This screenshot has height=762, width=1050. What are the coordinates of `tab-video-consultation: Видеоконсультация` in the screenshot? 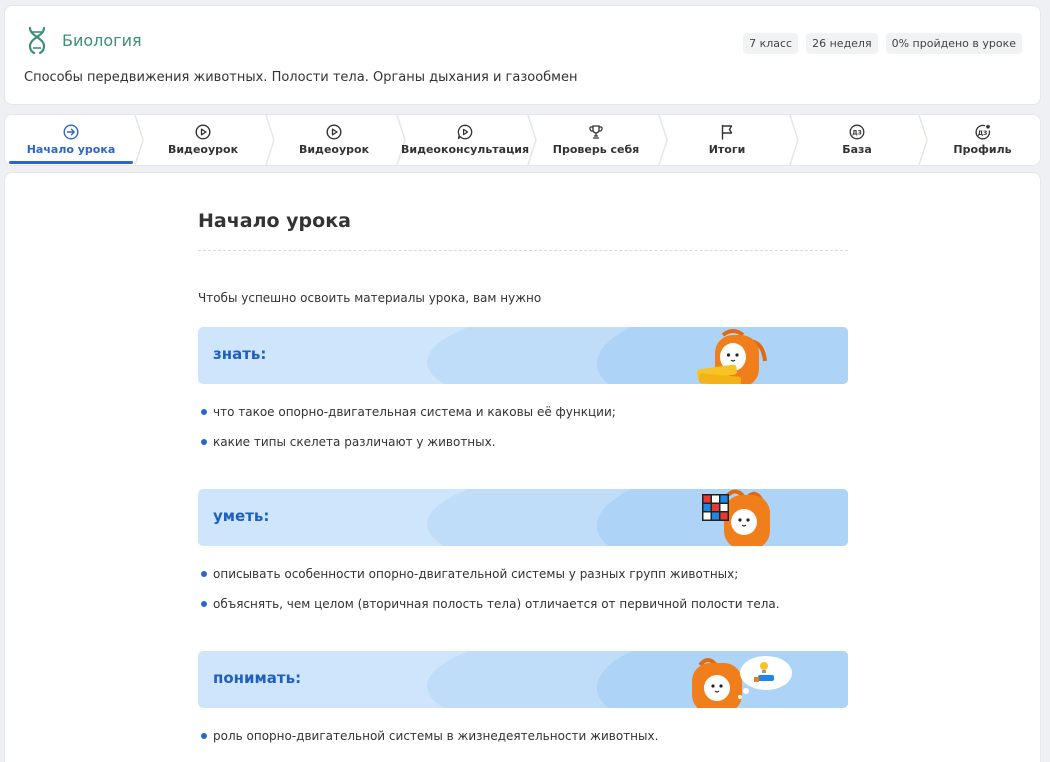 It's located at (465, 140).